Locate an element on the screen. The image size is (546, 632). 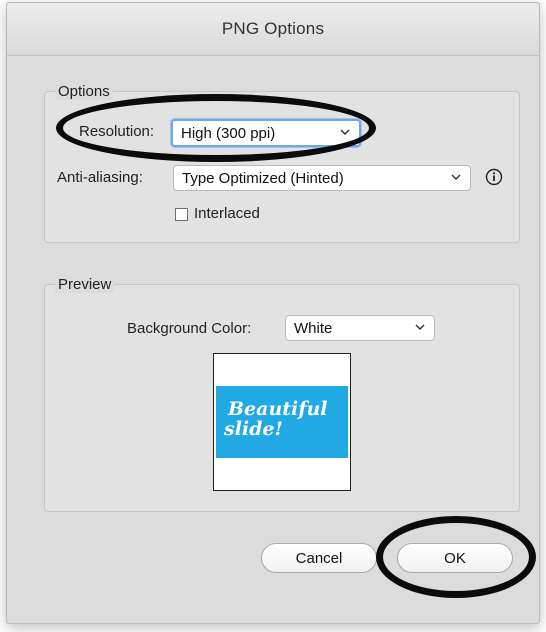
interlaced-checkbox is located at coordinates (181, 214).